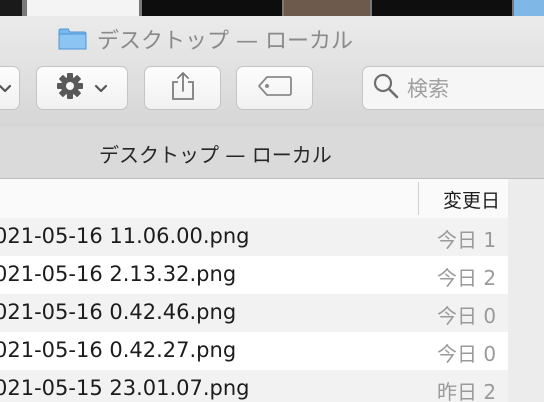 The image size is (544, 402). Describe the element at coordinates (467, 278) in the screenshot. I see `file-date: 今日 2` at that location.